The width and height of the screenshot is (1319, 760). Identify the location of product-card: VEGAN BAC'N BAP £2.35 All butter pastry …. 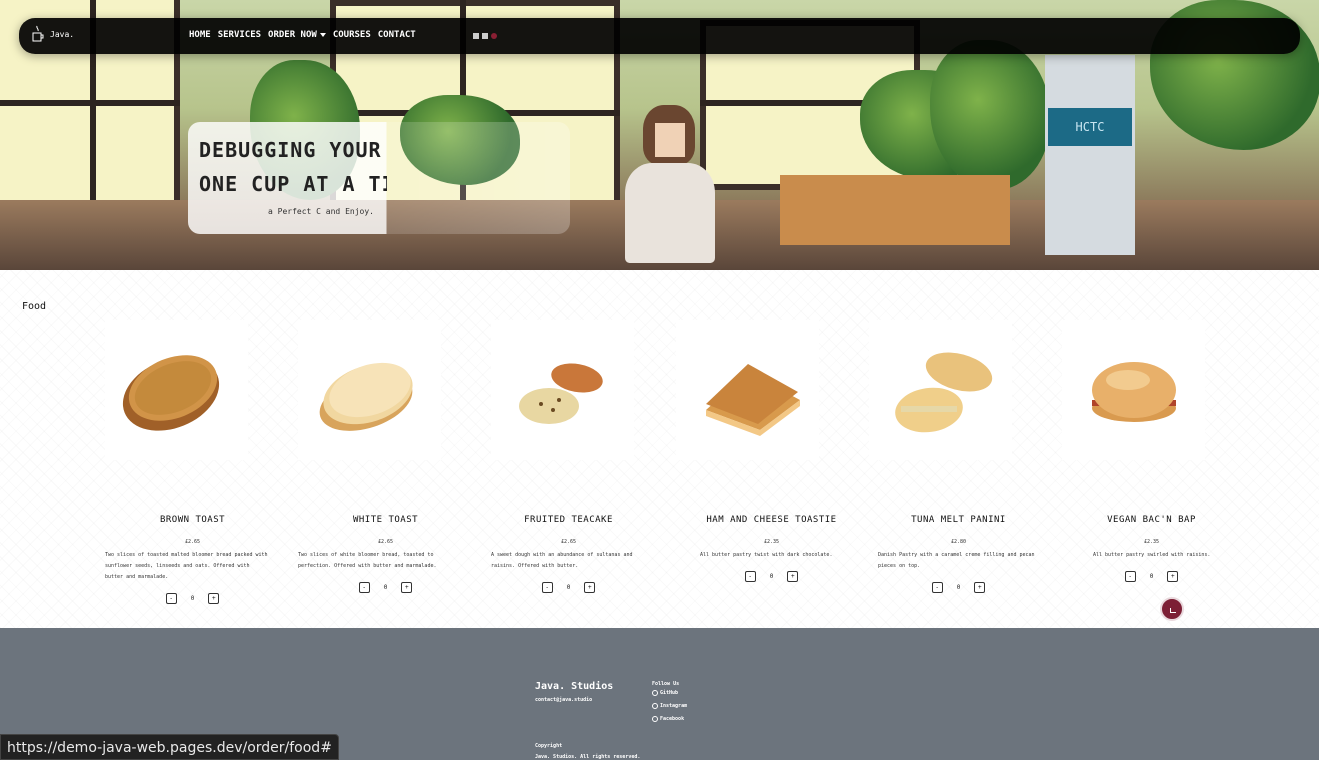
(1149, 470).